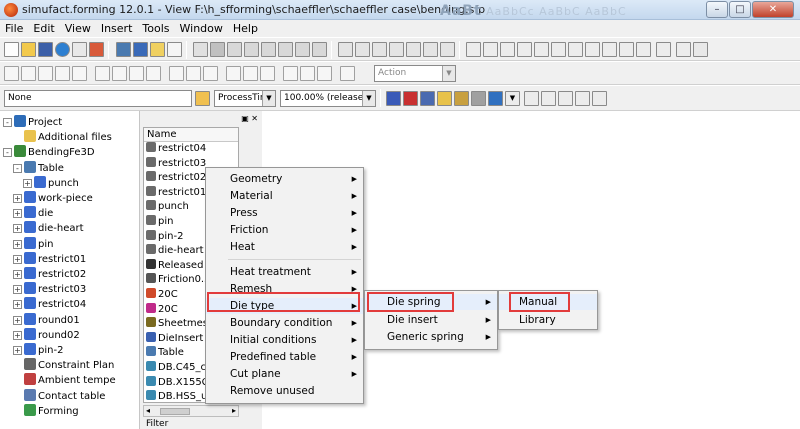  What do you see at coordinates (592, 49) in the screenshot?
I see `list-icon` at bounding box center [592, 49].